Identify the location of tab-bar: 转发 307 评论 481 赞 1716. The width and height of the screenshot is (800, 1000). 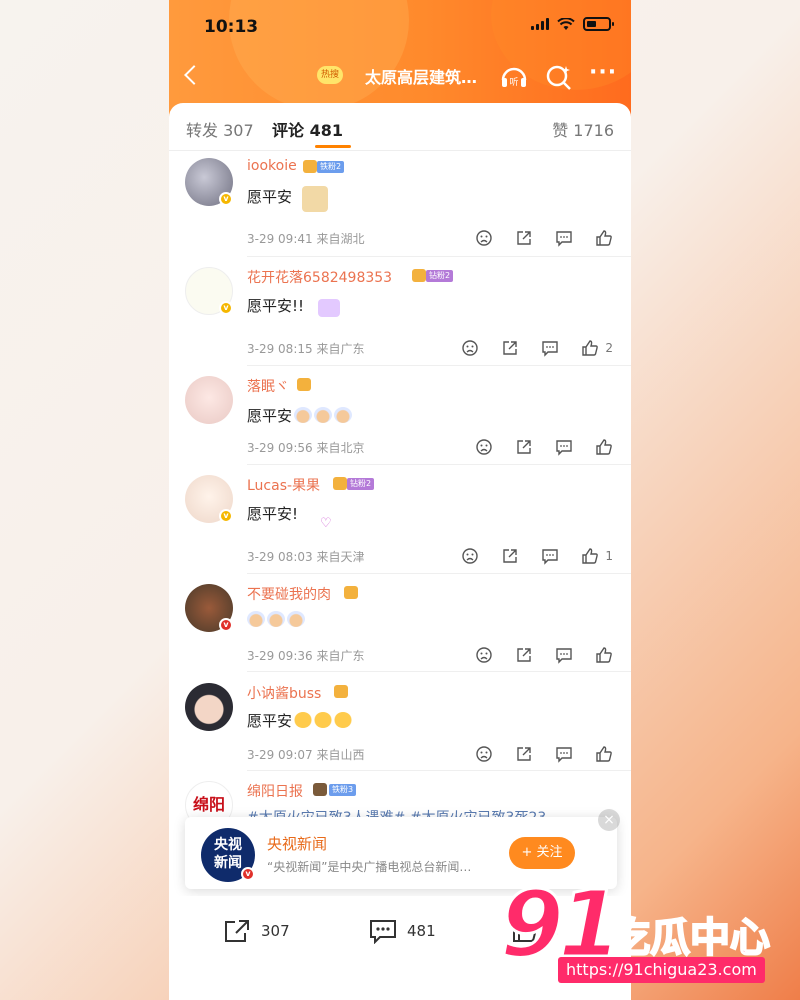
(400, 127).